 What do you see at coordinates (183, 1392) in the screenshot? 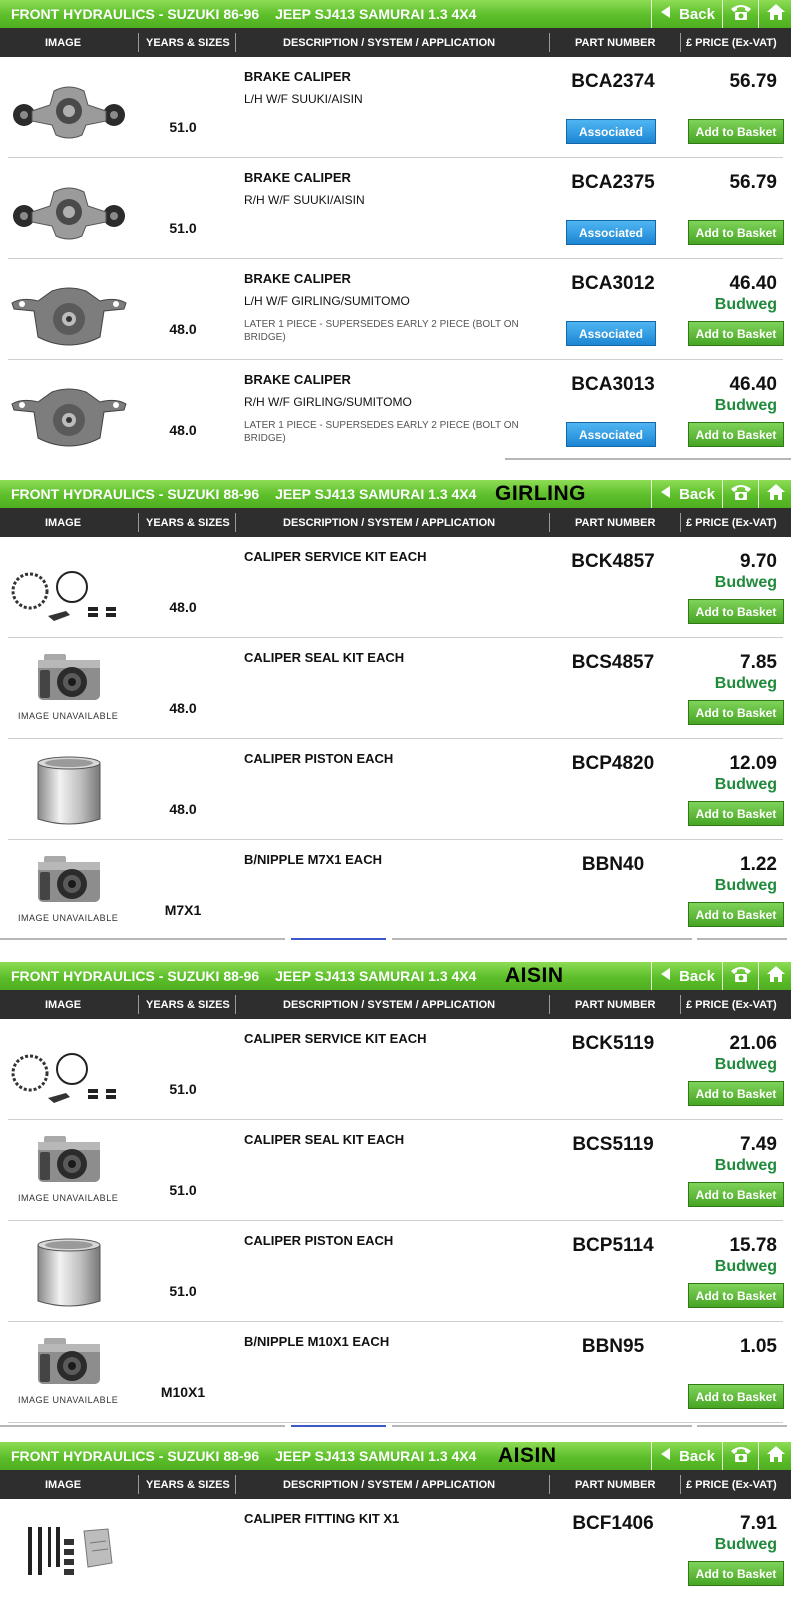
I see `size-value: M10X1` at bounding box center [183, 1392].